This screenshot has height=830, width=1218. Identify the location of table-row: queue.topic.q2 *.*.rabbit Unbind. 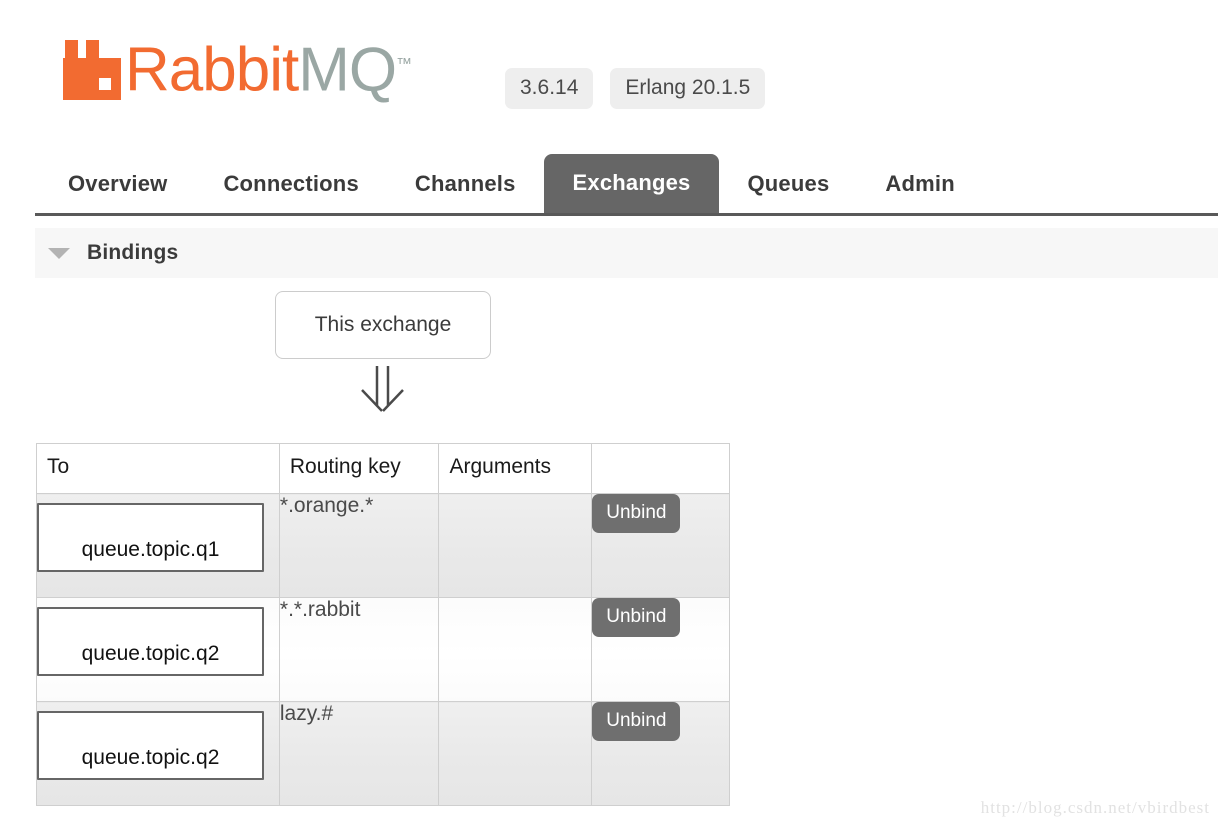
(383, 649).